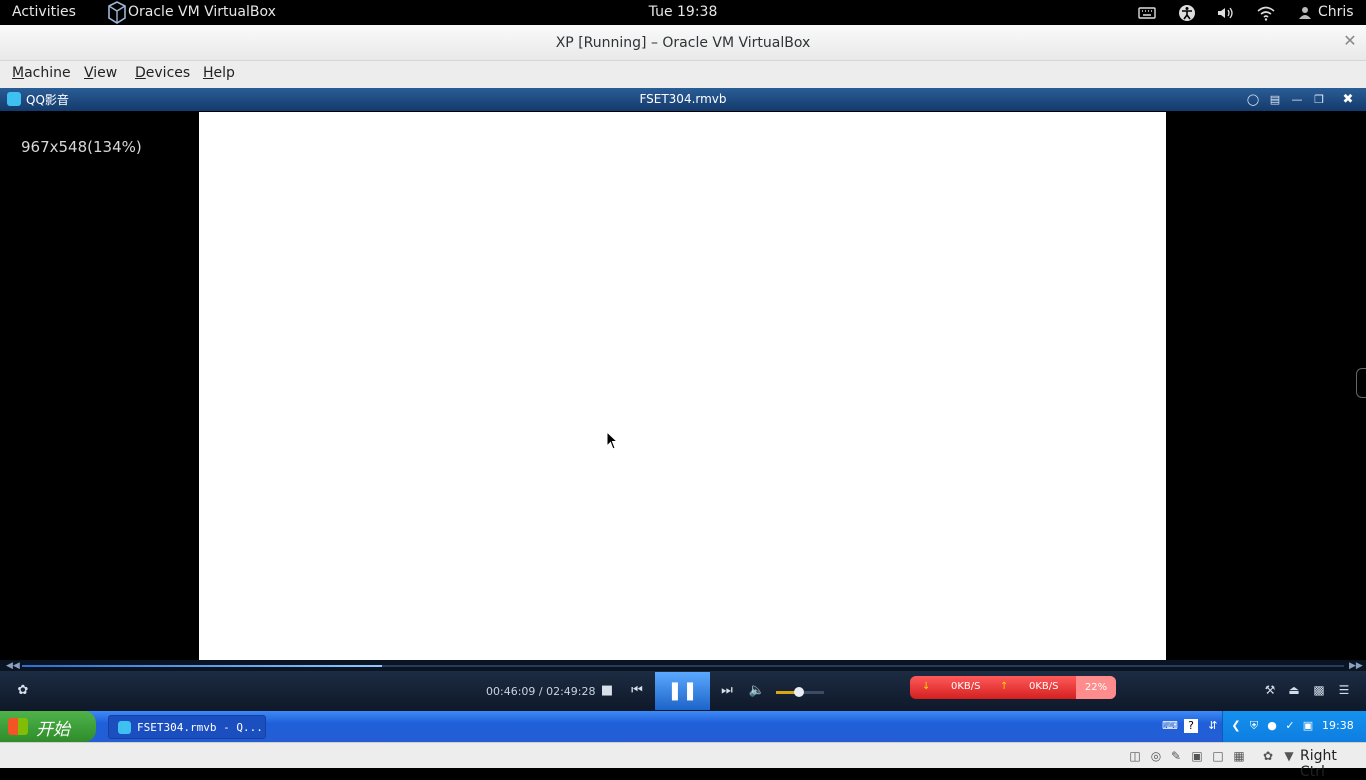 The height and width of the screenshot is (780, 1366). Describe the element at coordinates (1013, 687) in the screenshot. I see `network-speed-box: ↓ 0KB/S ↑ 0KB/S 22%` at that location.